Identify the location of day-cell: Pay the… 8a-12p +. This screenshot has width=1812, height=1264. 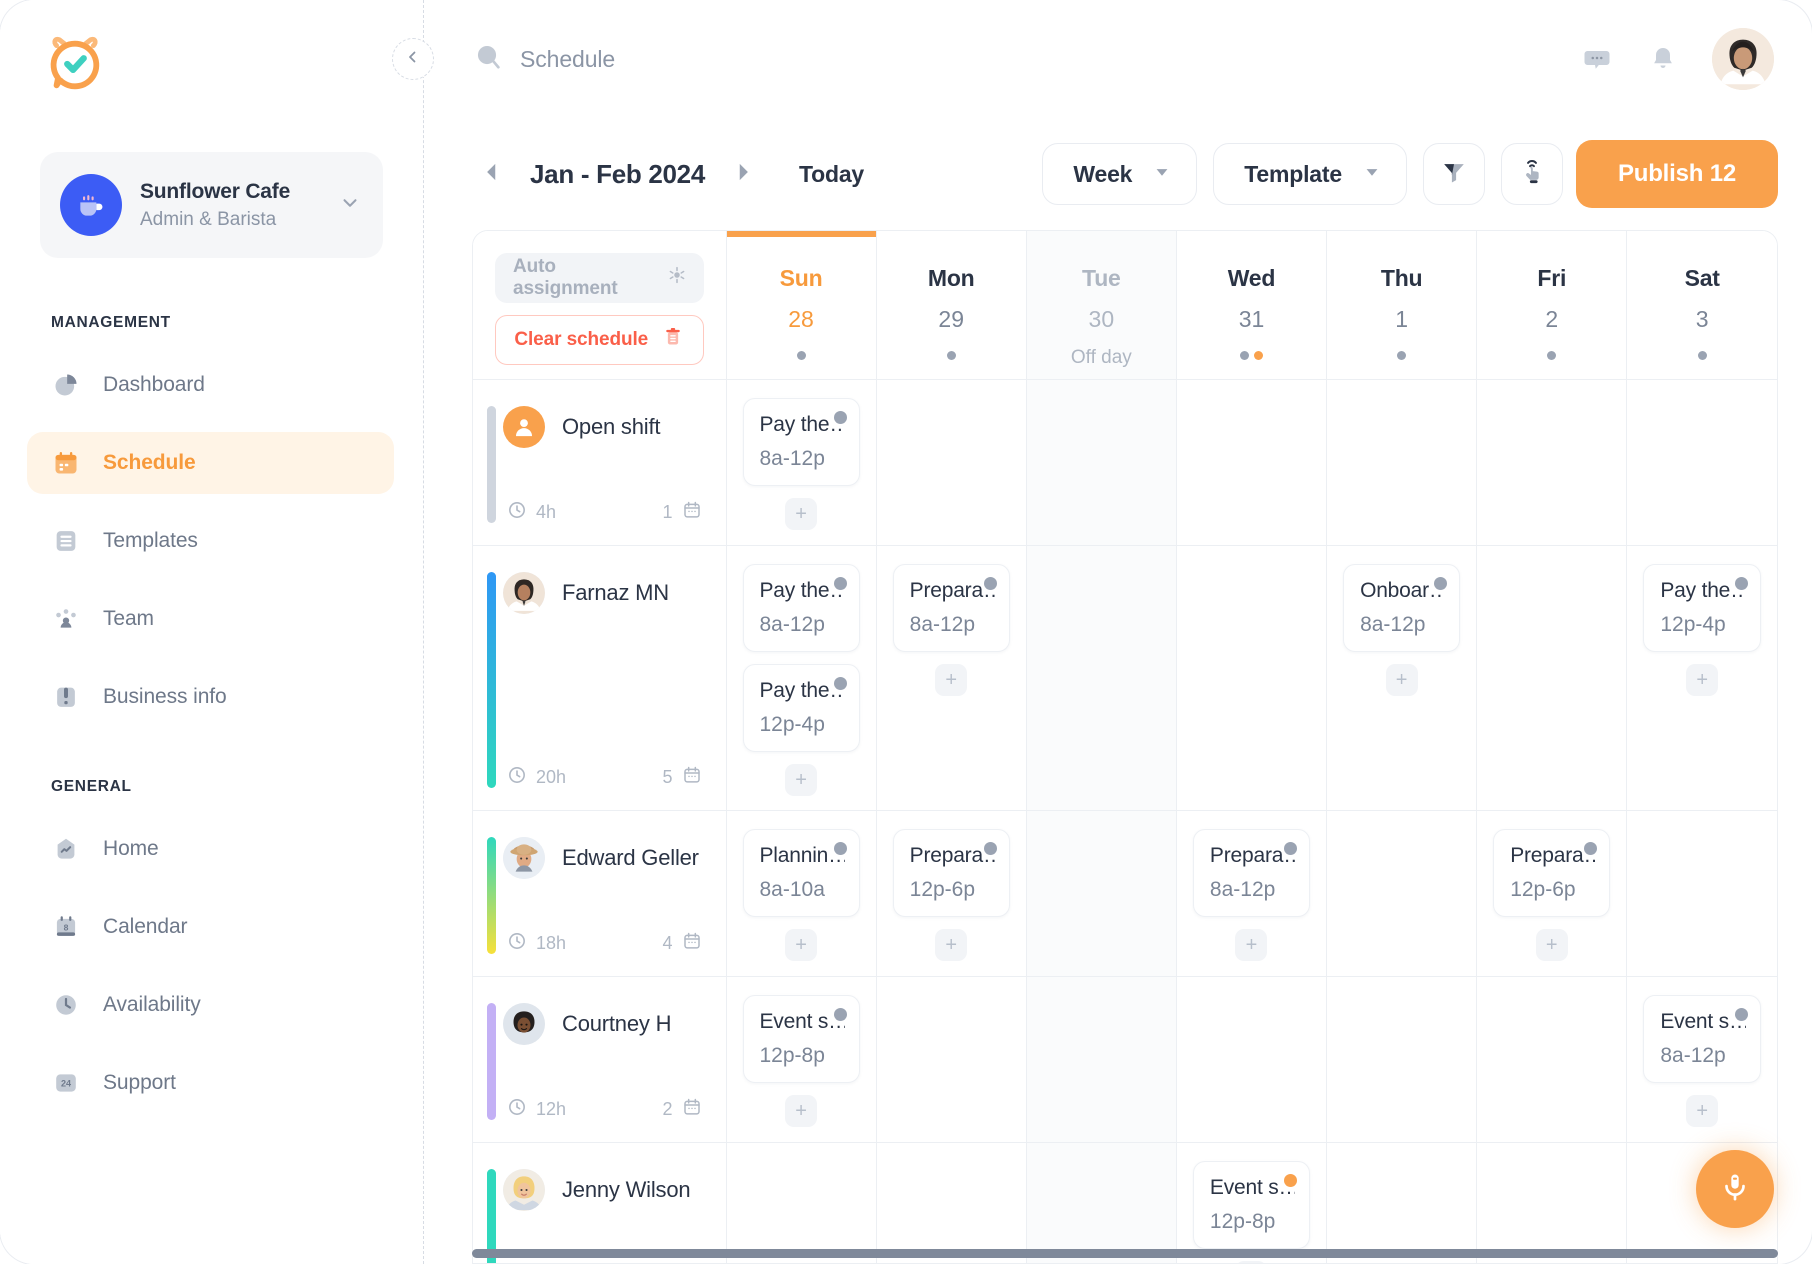
(801, 462).